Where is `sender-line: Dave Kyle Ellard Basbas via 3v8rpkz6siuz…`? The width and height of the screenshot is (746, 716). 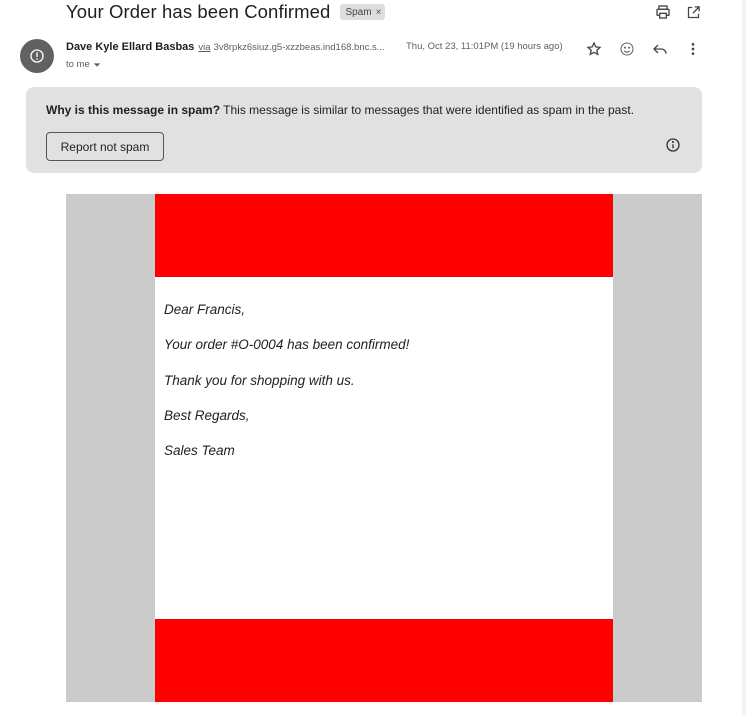 sender-line: Dave Kyle Ellard Basbas via 3v8rpkz6siuz… is located at coordinates (225, 47).